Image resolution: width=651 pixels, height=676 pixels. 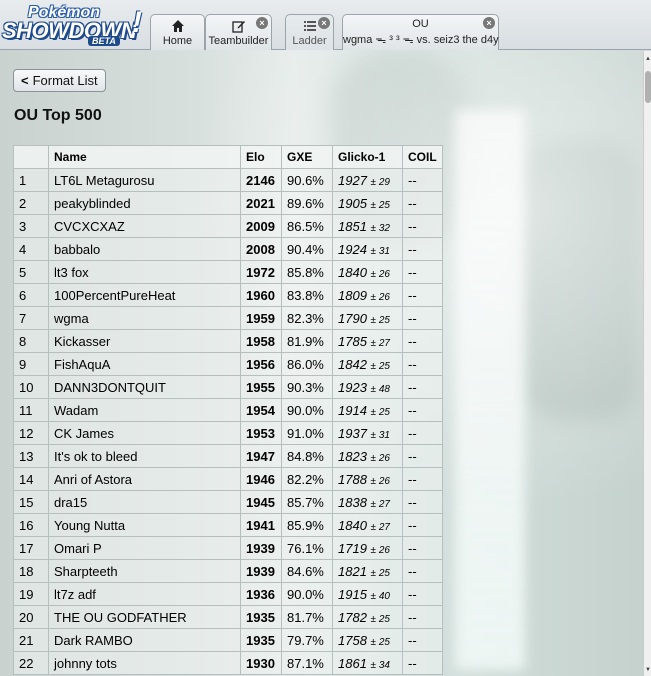 I want to click on tab-home-label: Home, so click(x=177, y=41).